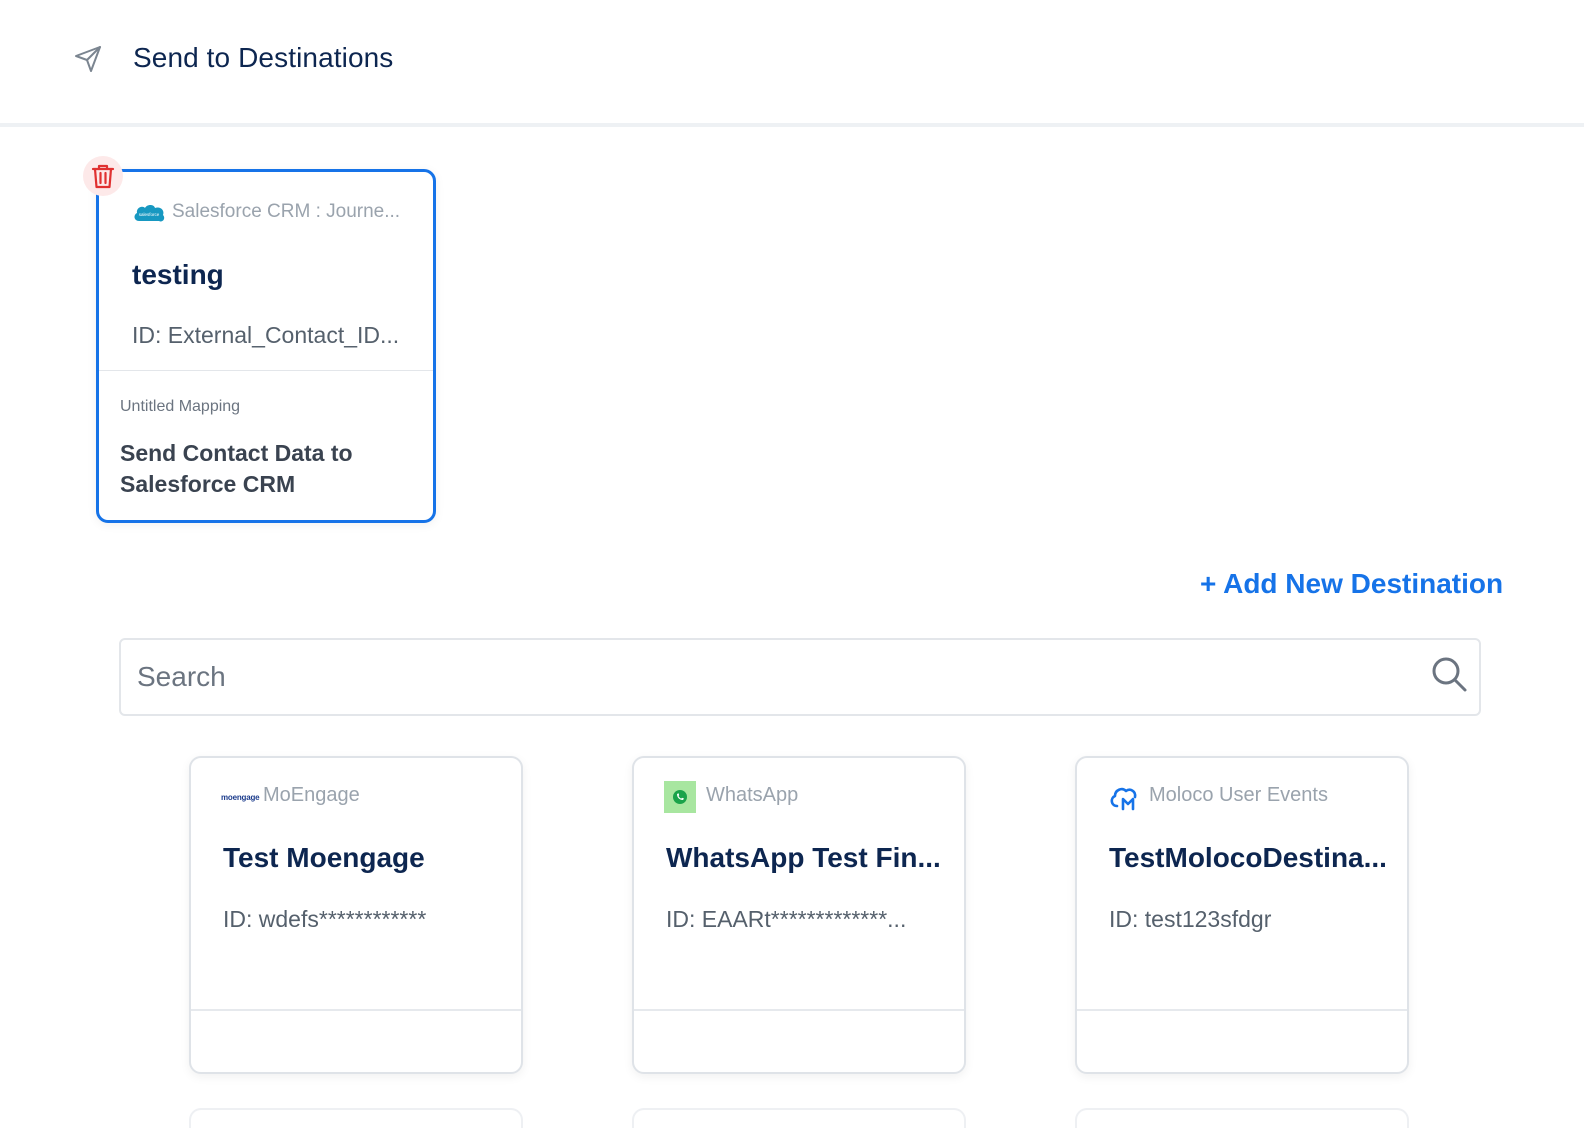 The image size is (1584, 1128). I want to click on destination-id: ID: wdefs************, so click(325, 919).